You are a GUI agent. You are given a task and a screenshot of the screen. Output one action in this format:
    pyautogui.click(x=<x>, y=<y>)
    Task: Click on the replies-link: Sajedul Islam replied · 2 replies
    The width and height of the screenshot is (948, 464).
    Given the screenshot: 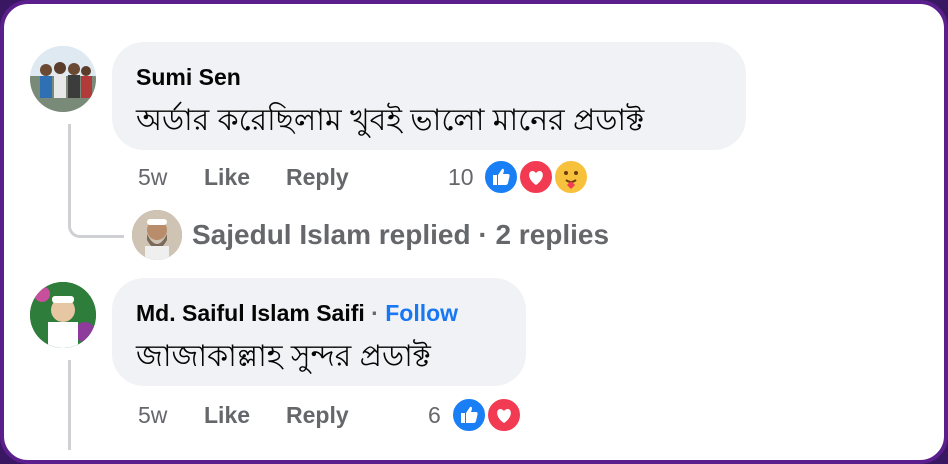 What is the action you would take?
    pyautogui.click(x=400, y=235)
    